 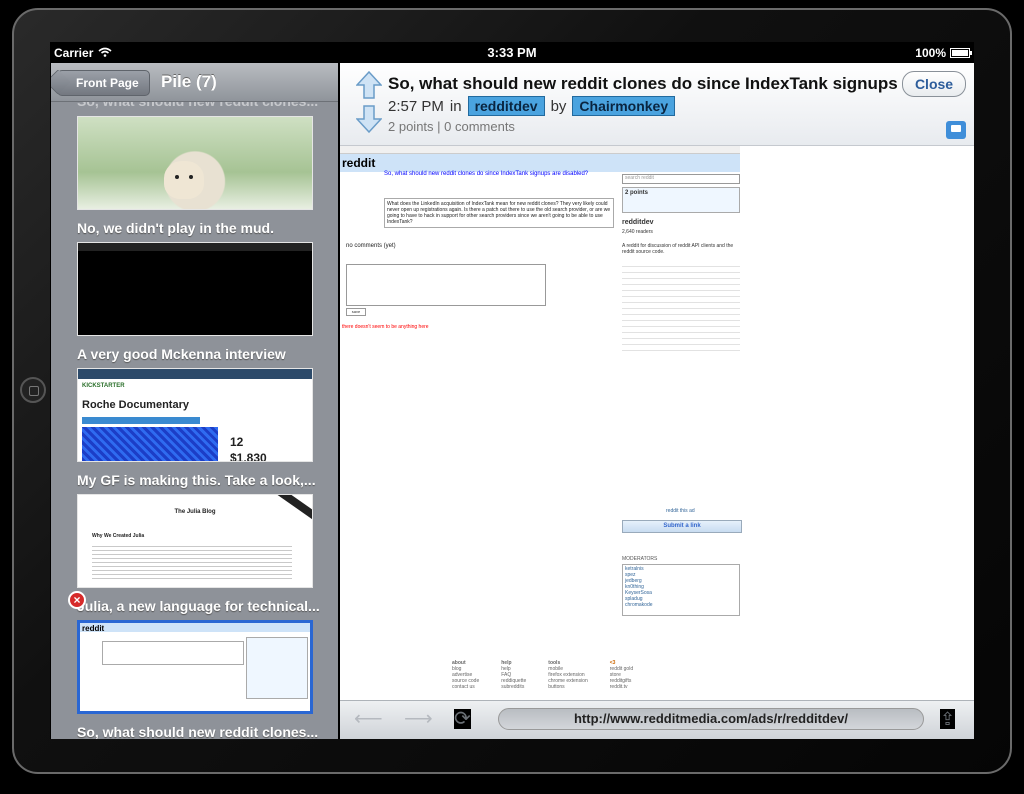 I want to click on thumbnail-julia-blog: The Julia Blog Why We Created Julia, so click(x=195, y=541).